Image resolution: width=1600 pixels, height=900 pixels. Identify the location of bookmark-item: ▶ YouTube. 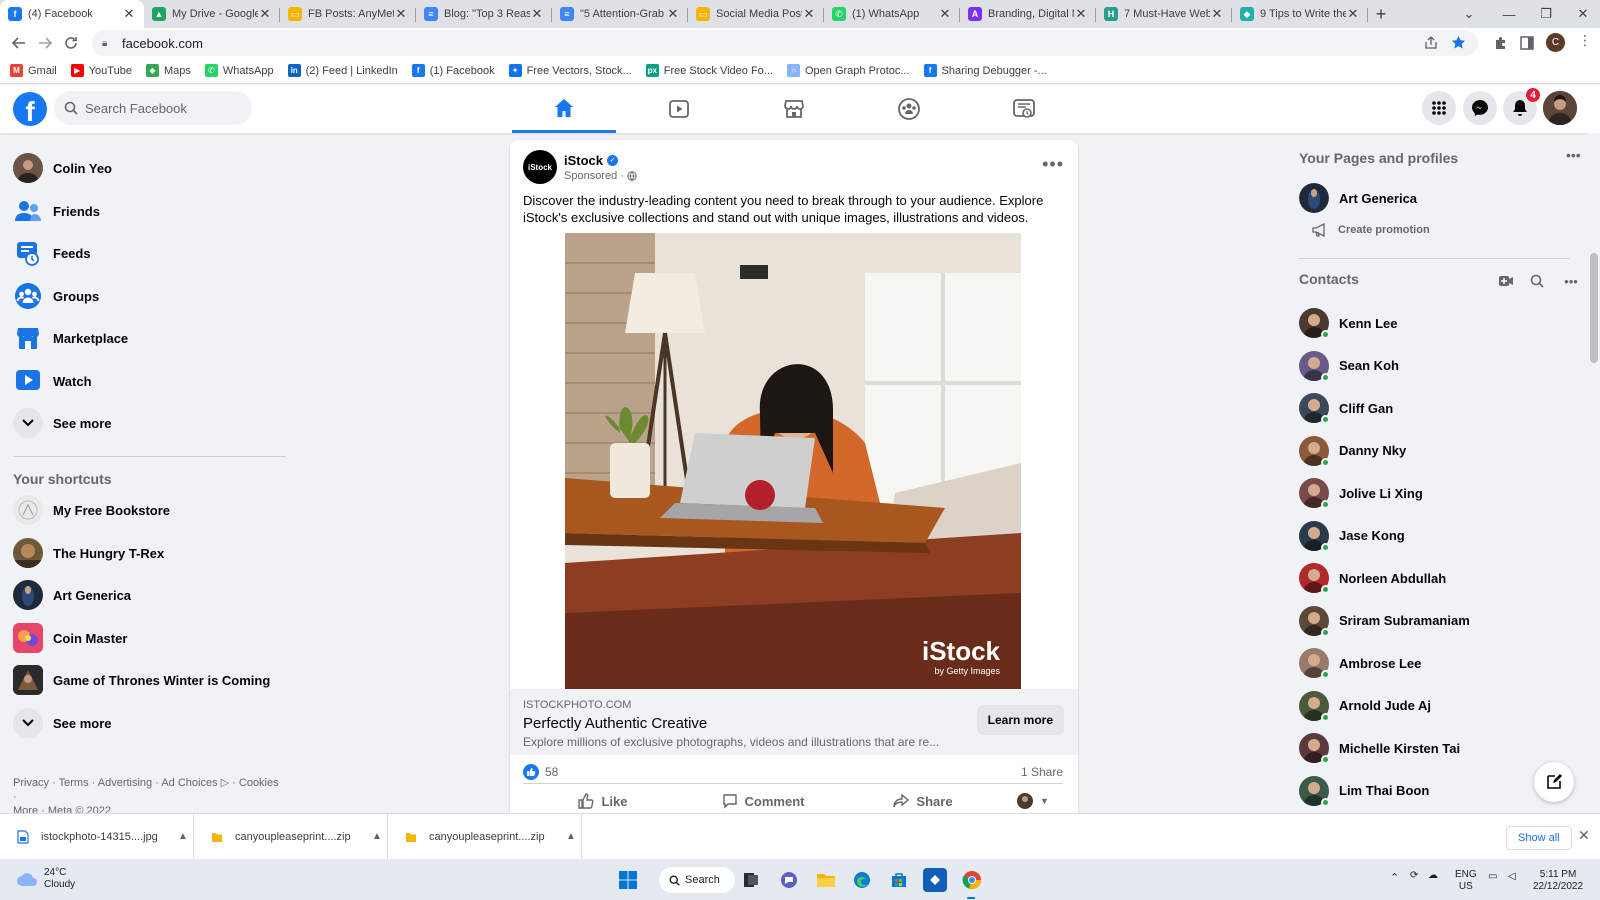
(101, 70).